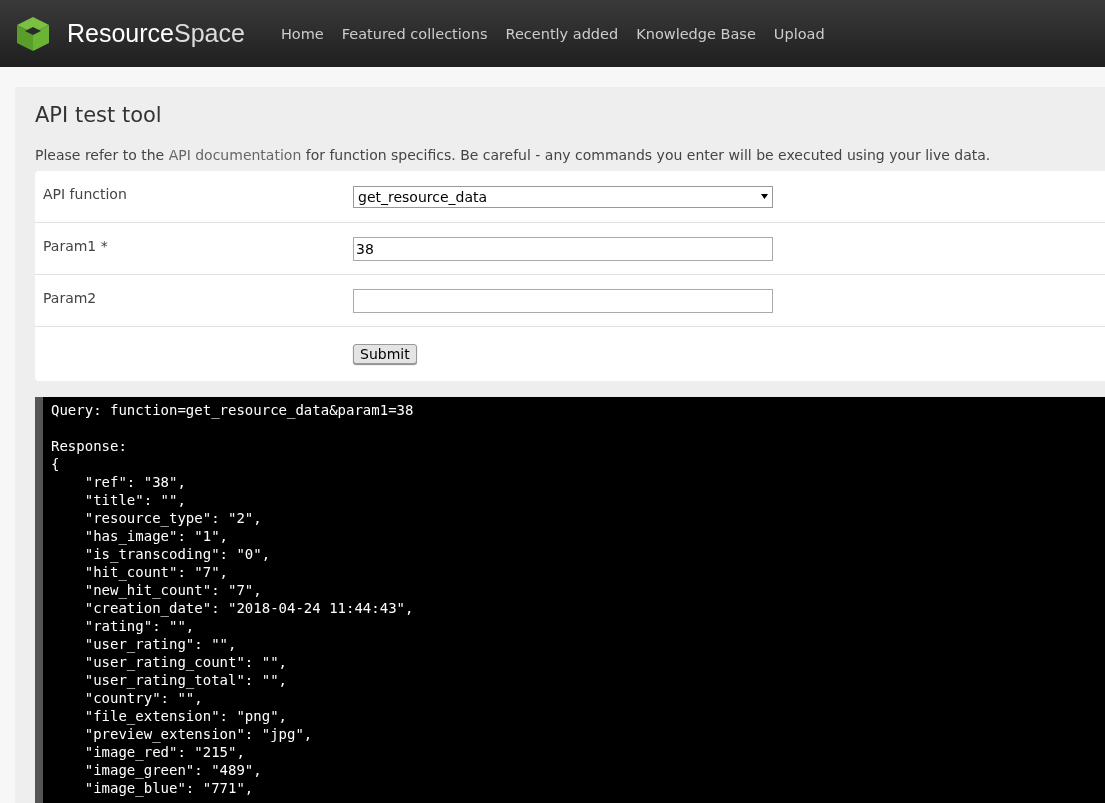 This screenshot has width=1105, height=803. What do you see at coordinates (89, 446) in the screenshot?
I see `response-label: Response:` at bounding box center [89, 446].